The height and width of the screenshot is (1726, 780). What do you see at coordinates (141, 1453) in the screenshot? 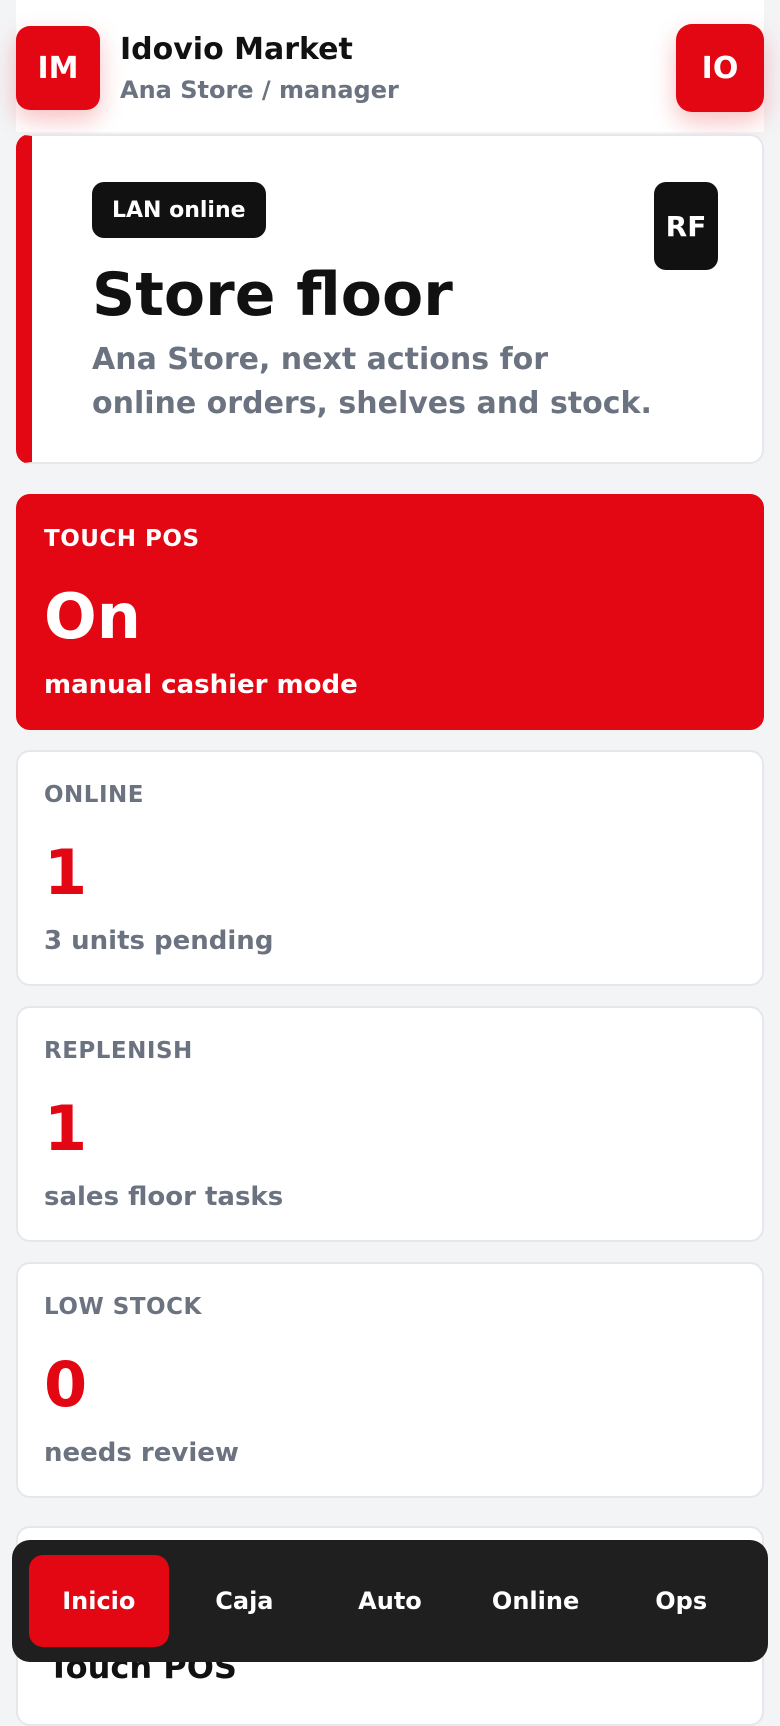
I see `card-subtitle: needs review` at bounding box center [141, 1453].